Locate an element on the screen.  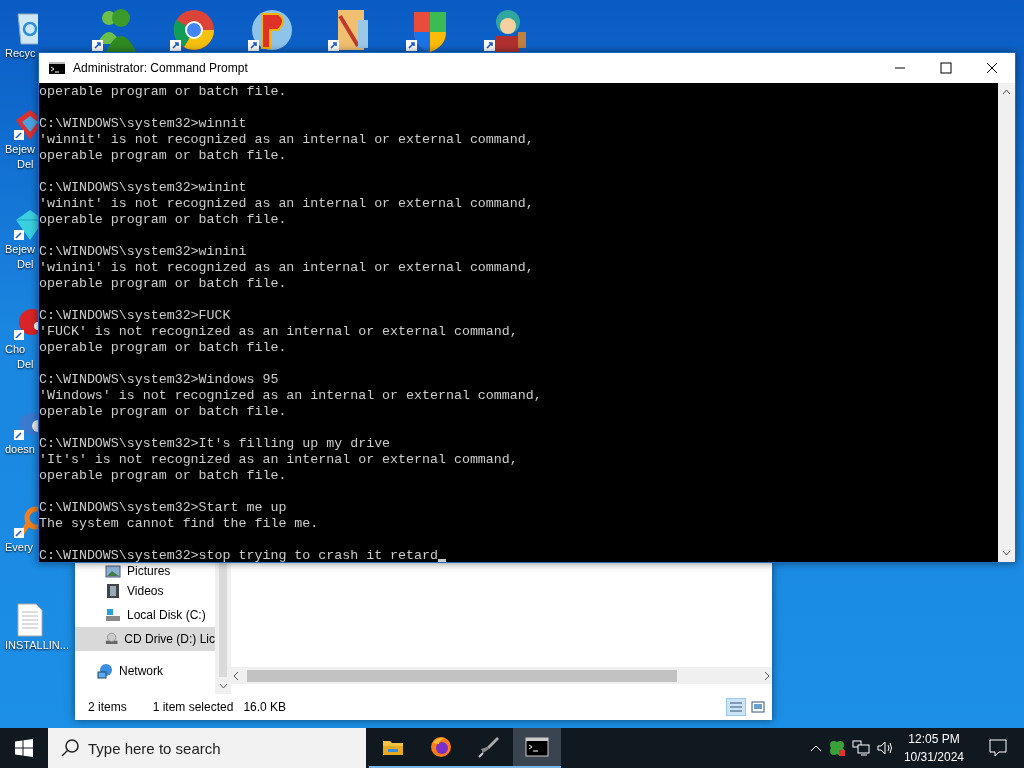
nav-item: CD Drive (D:) Lic is located at coordinates (145, 639).